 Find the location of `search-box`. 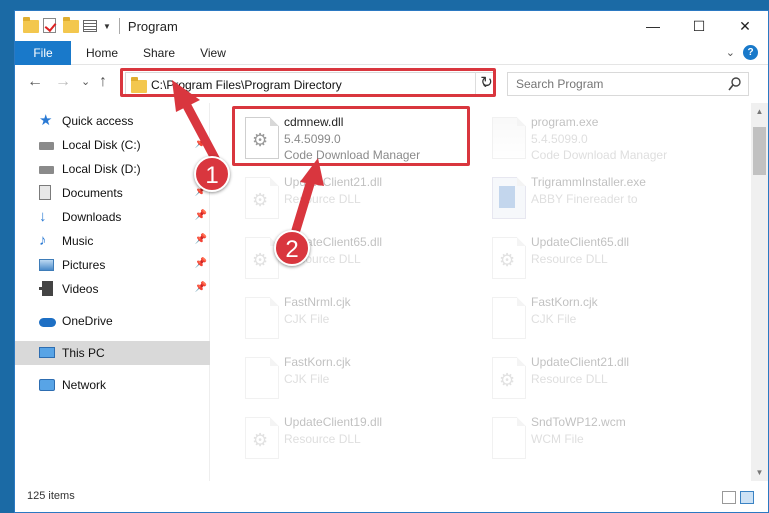

search-box is located at coordinates (628, 84).